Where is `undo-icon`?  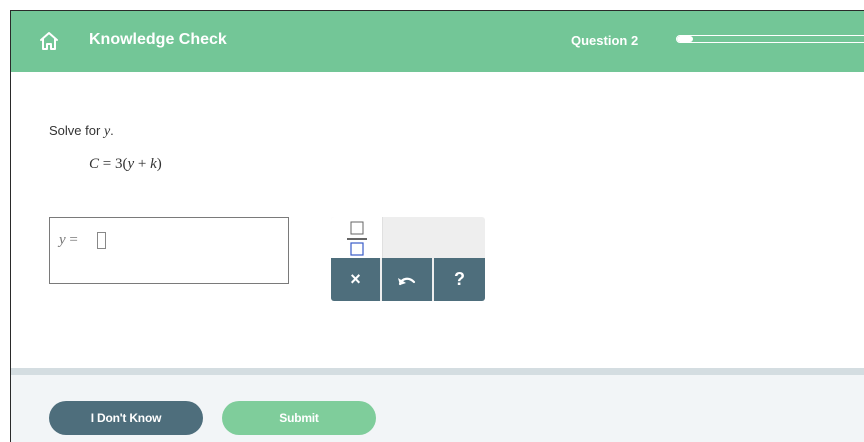
undo-icon is located at coordinates (407, 279).